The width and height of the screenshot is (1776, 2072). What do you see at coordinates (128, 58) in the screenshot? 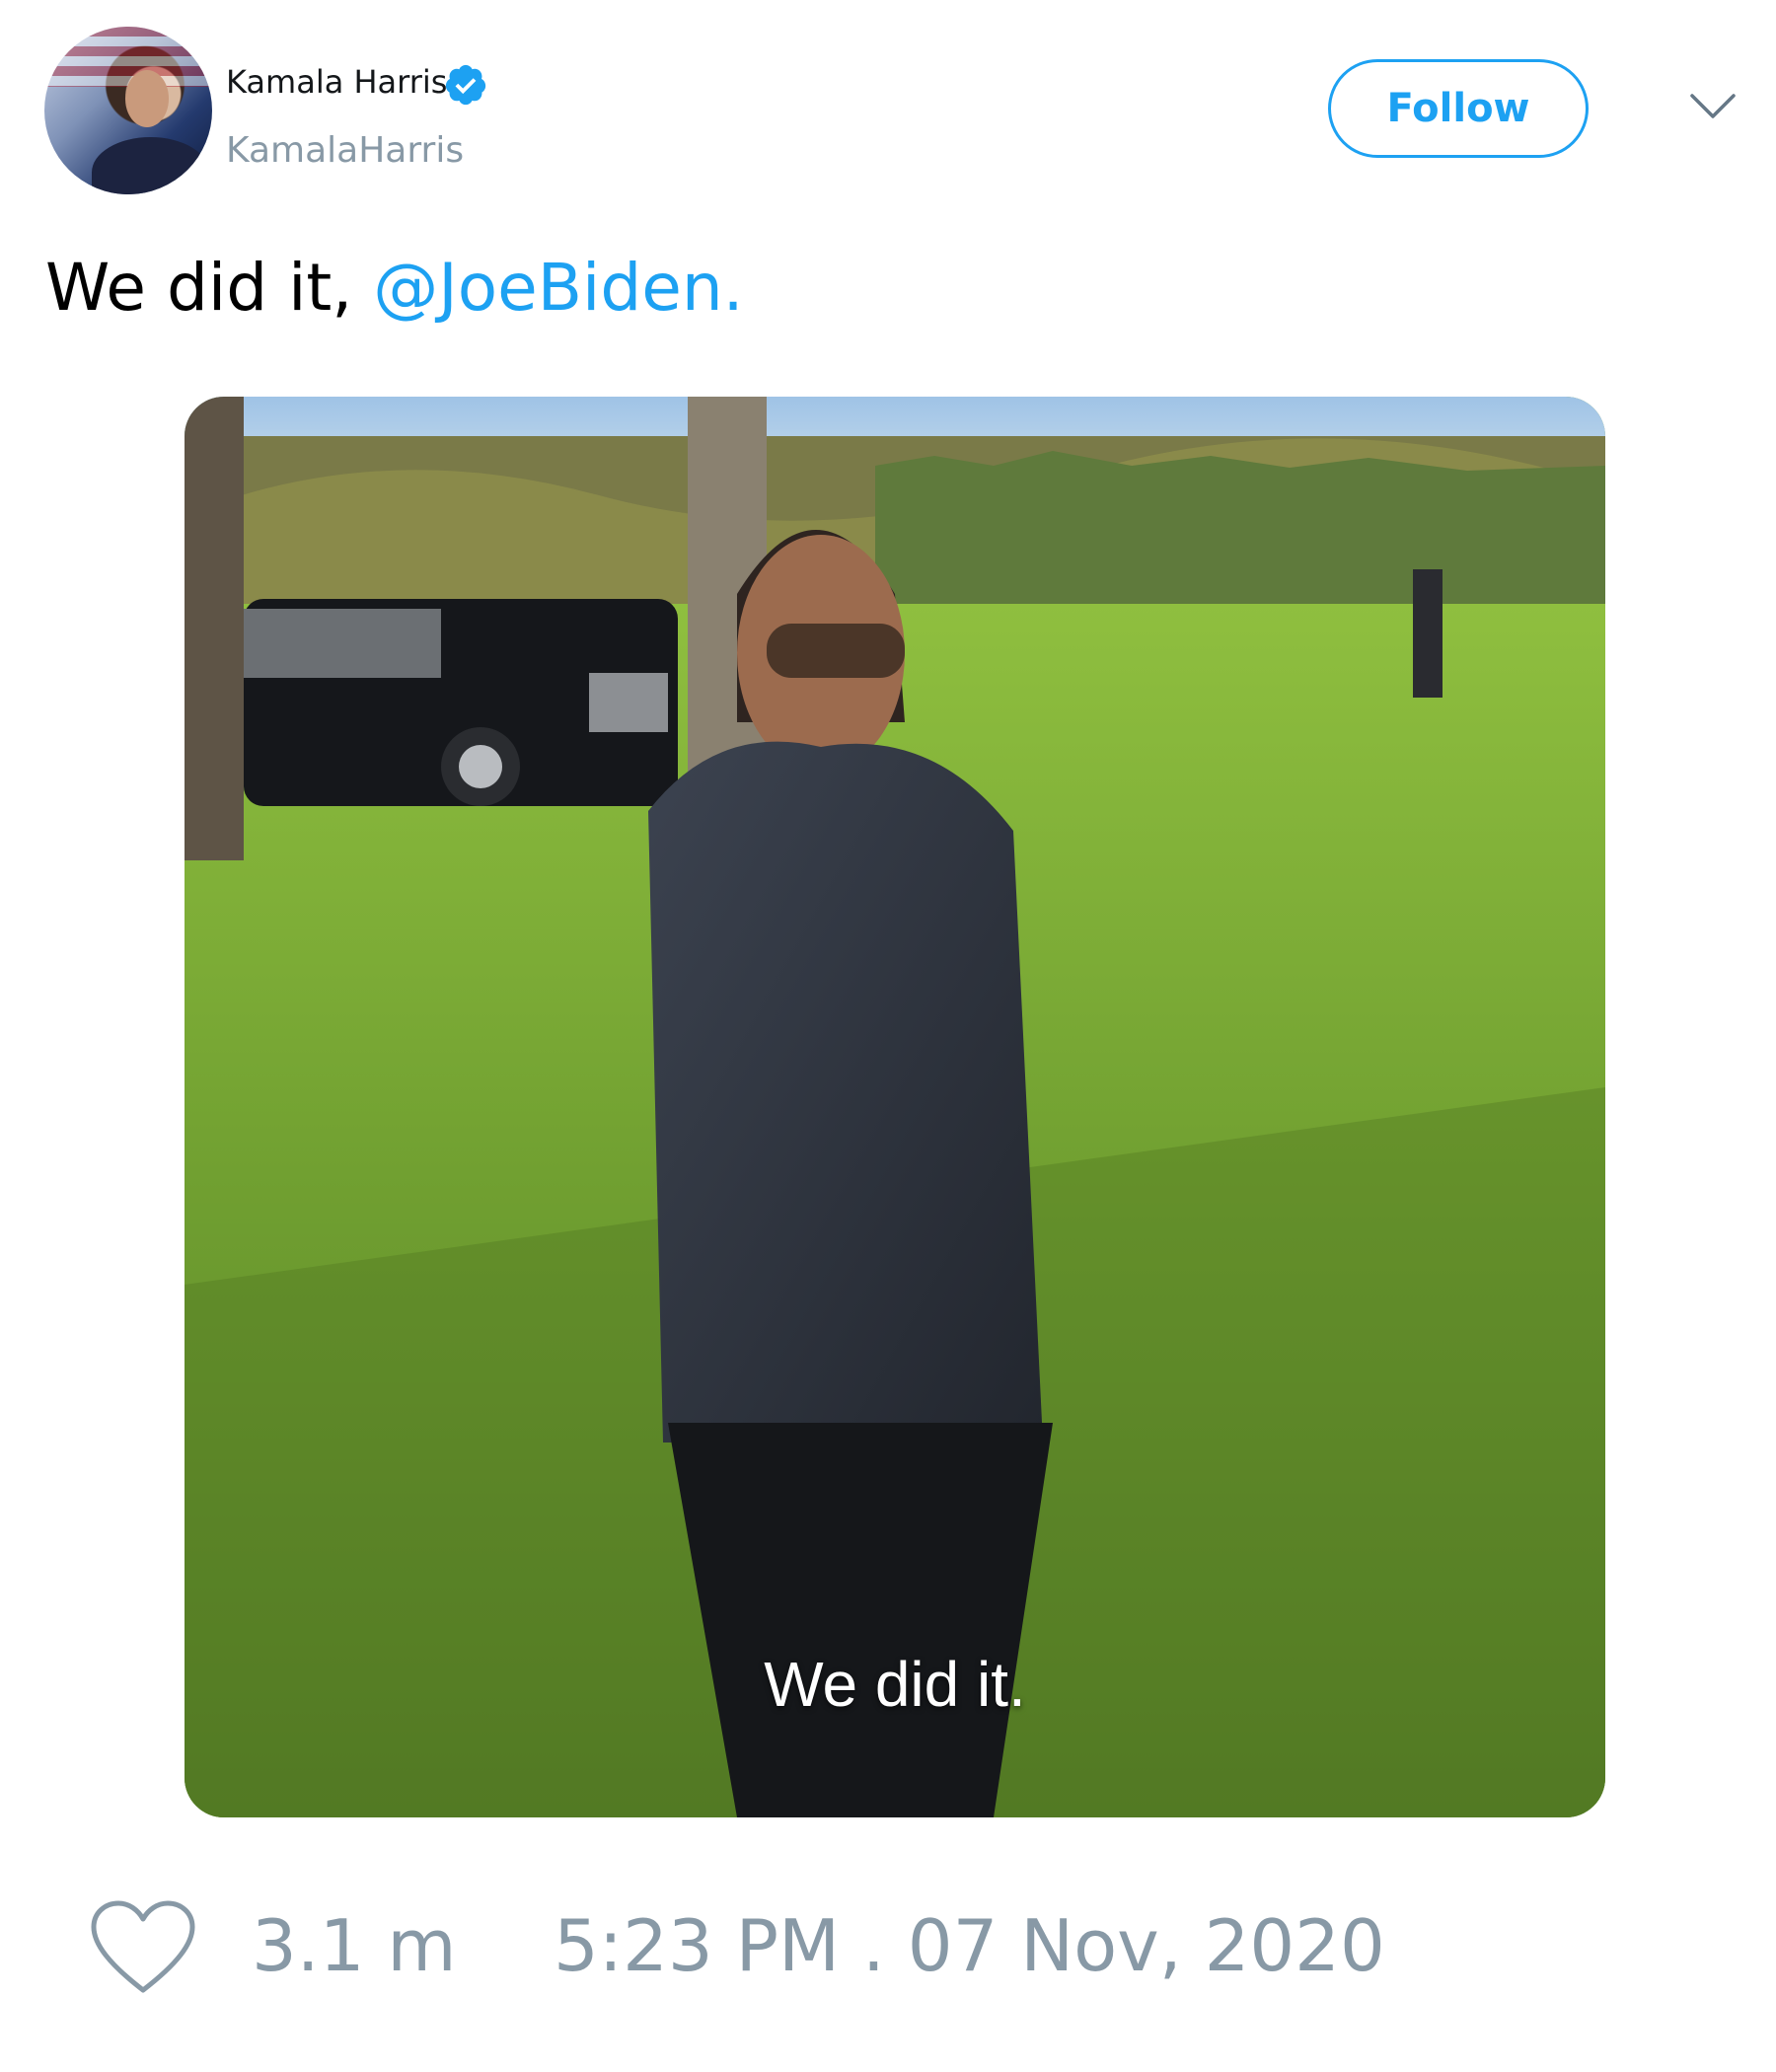
I see `avatar-flag-background` at bounding box center [128, 58].